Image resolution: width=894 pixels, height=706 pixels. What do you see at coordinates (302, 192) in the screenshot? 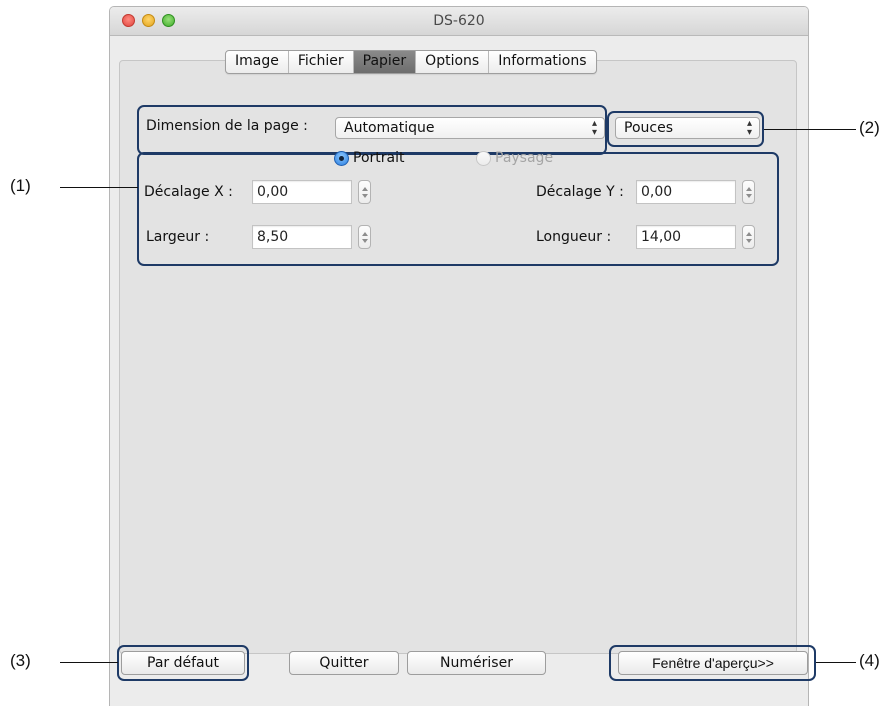
I see `offset-x-field: 0,00` at bounding box center [302, 192].